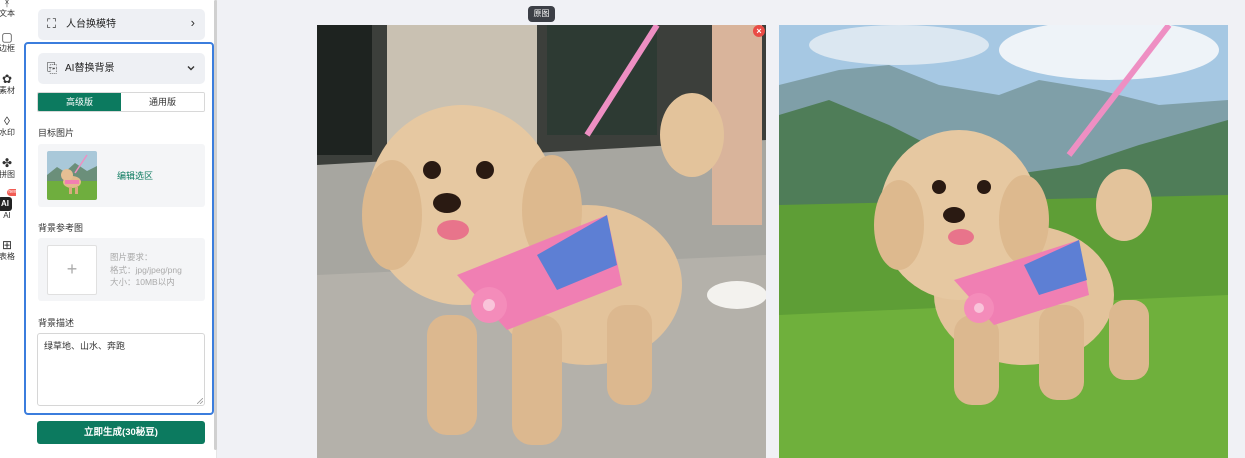  I want to click on mannequin-swap-item: ⛶ 人台换模特 ›, so click(121, 24).